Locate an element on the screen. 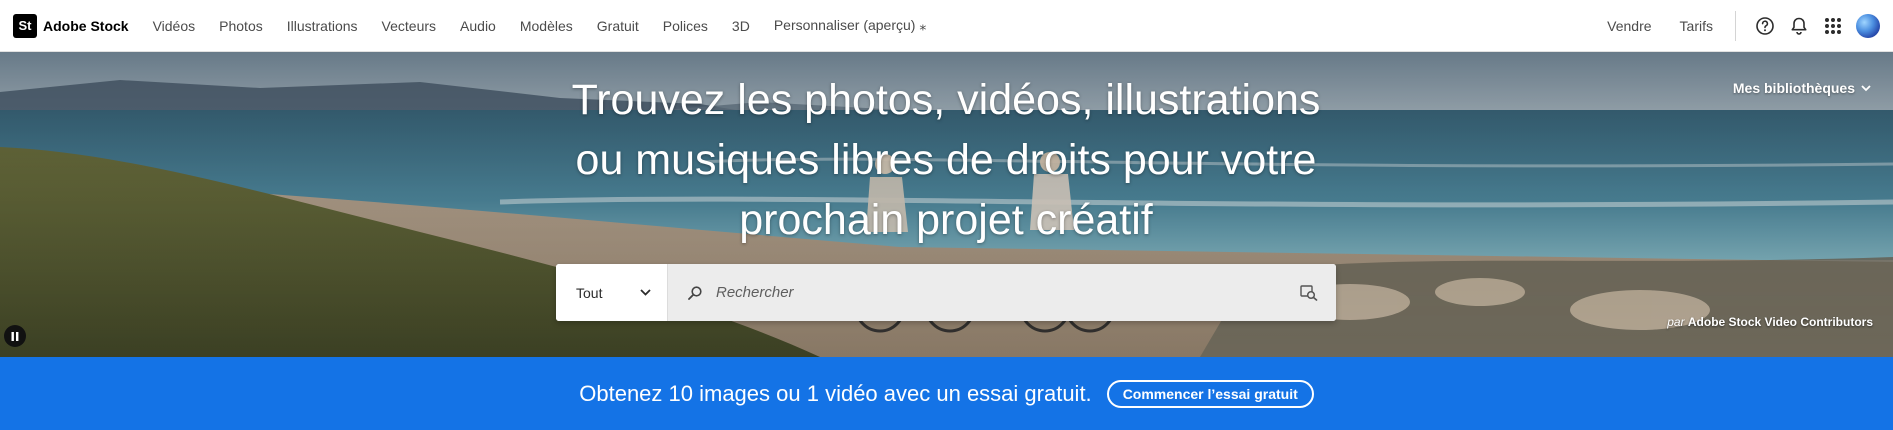  pause-icon is located at coordinates (15, 336).